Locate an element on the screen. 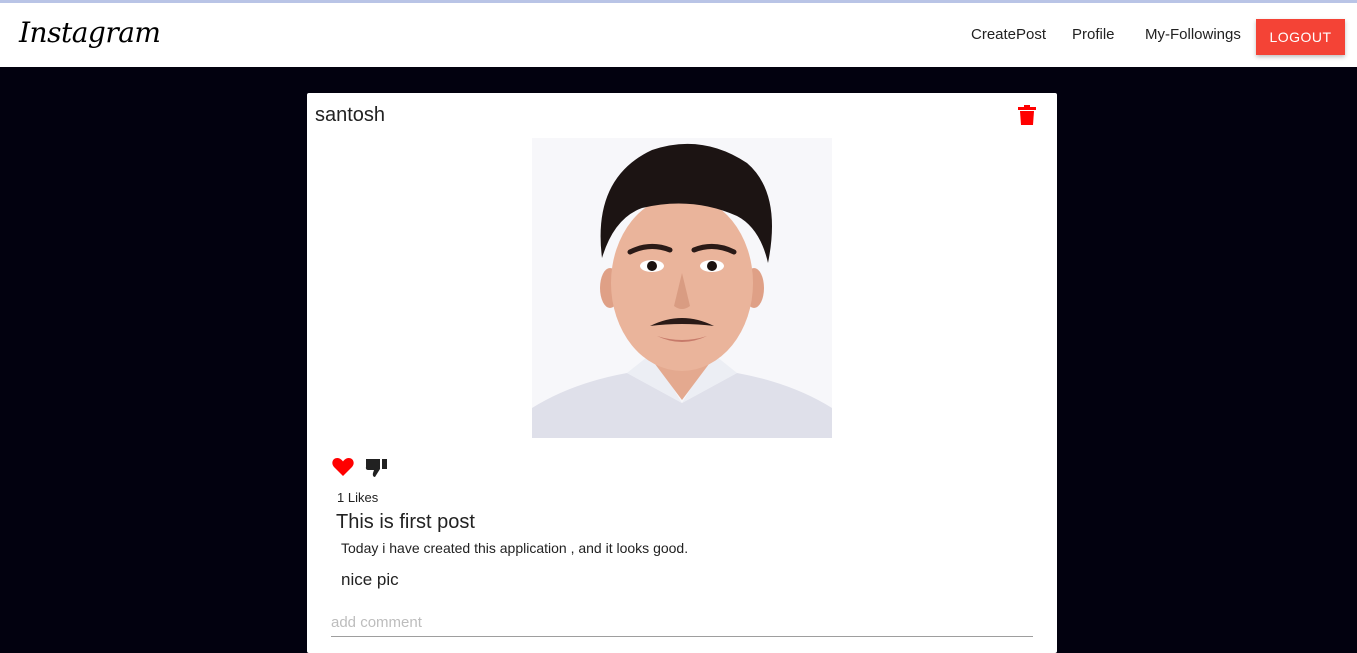 The width and height of the screenshot is (1357, 653). thumbs-down-icon is located at coordinates (377, 467).